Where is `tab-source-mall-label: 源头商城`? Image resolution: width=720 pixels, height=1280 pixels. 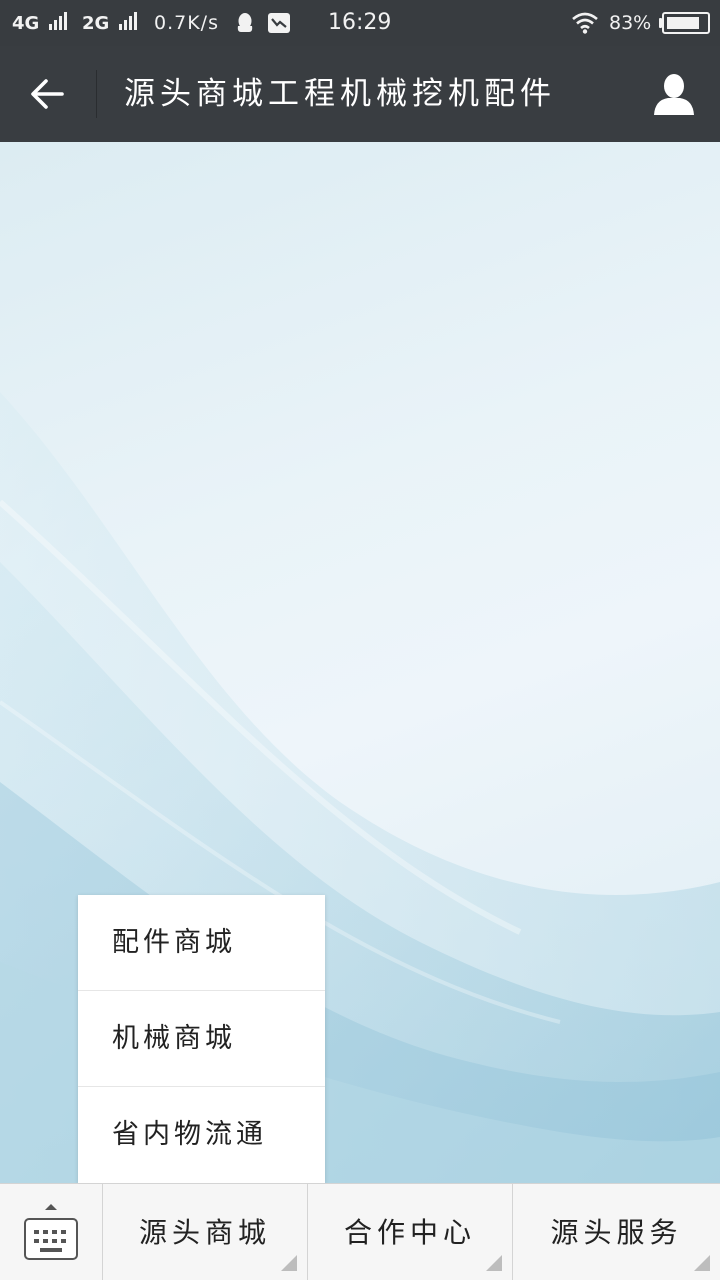
tab-source-mall-label: 源头商城 is located at coordinates (204, 1232).